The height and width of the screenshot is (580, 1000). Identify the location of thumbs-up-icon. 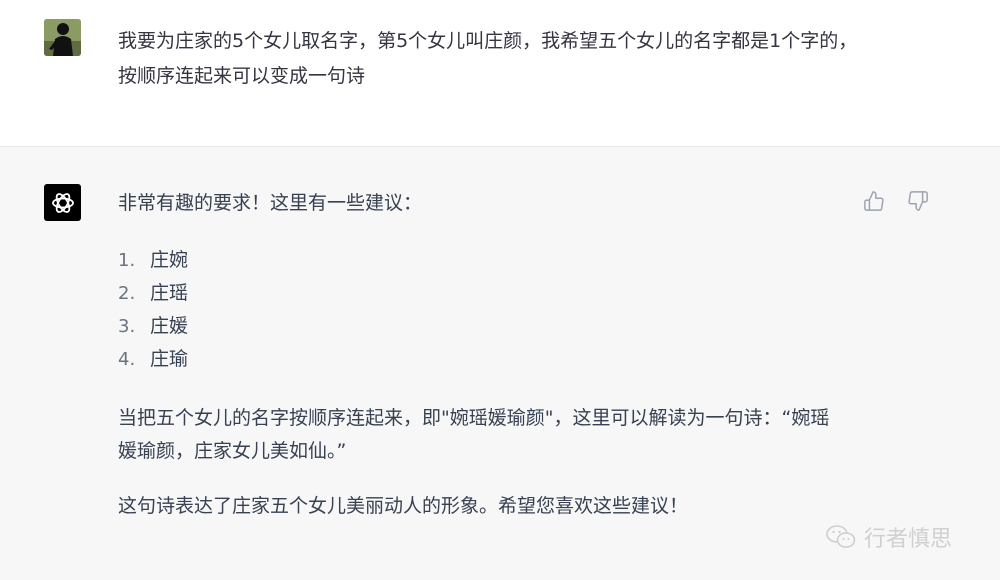
(874, 201).